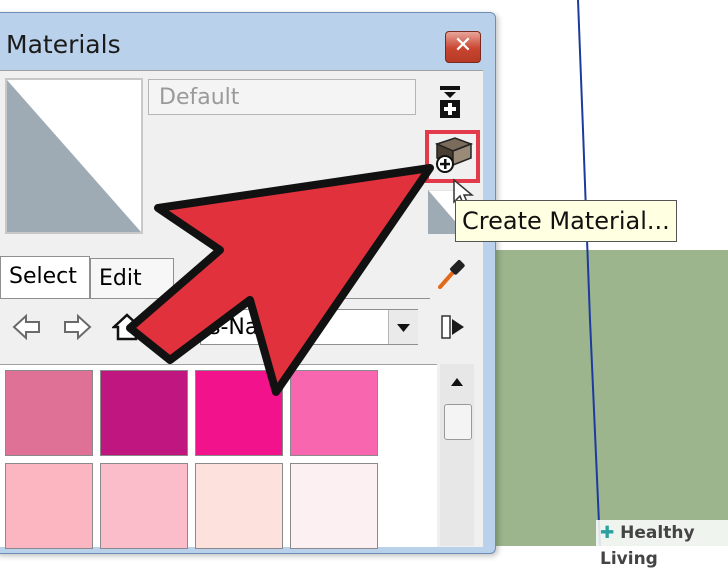  What do you see at coordinates (458, 422) in the screenshot?
I see `scroll-thumb` at bounding box center [458, 422].